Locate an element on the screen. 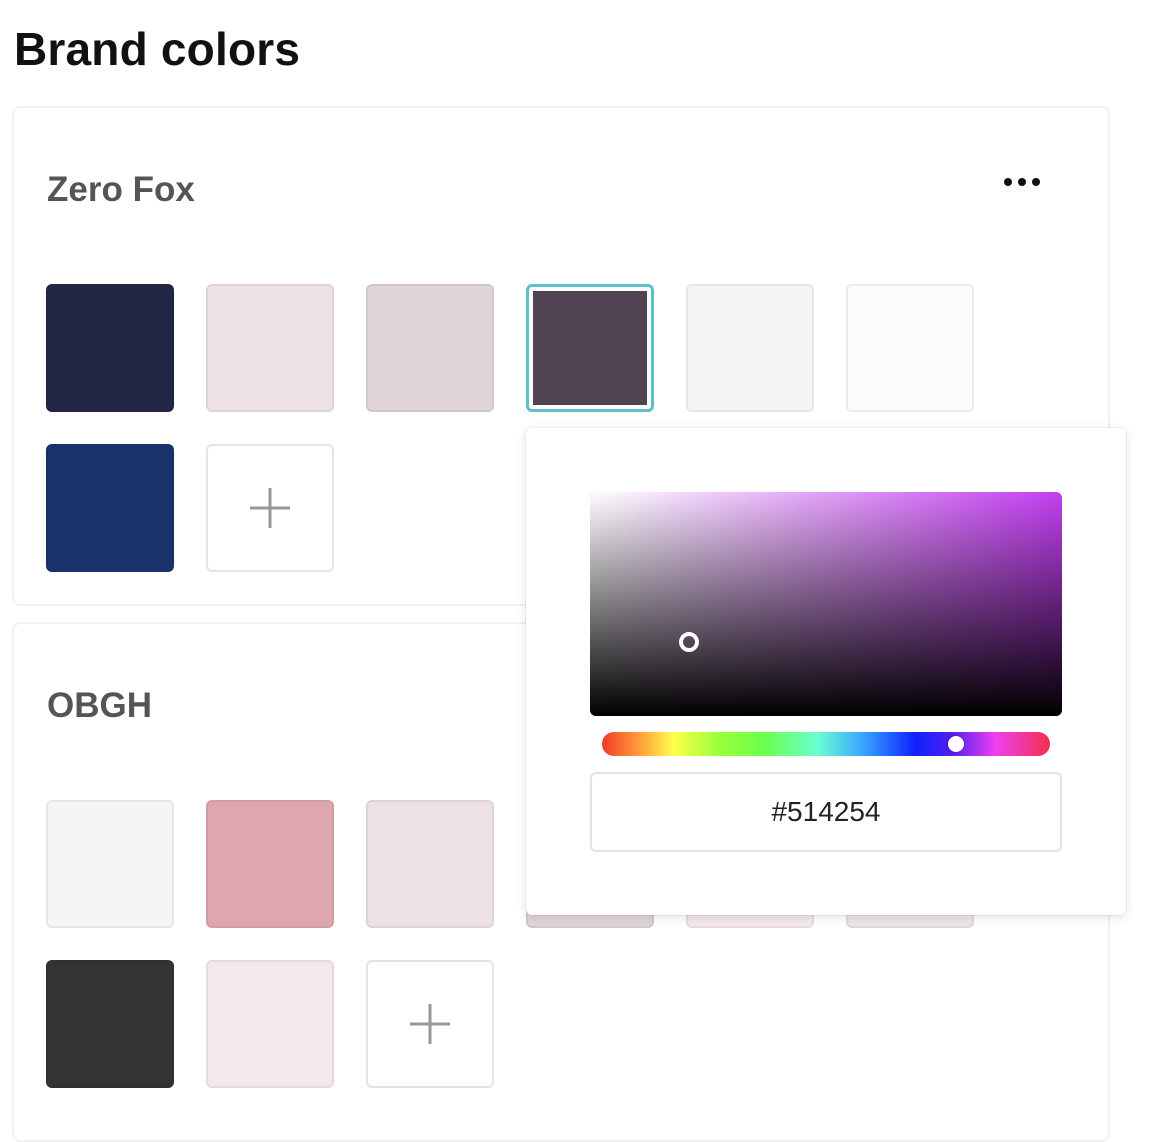  palette-more-button is located at coordinates (1022, 182).